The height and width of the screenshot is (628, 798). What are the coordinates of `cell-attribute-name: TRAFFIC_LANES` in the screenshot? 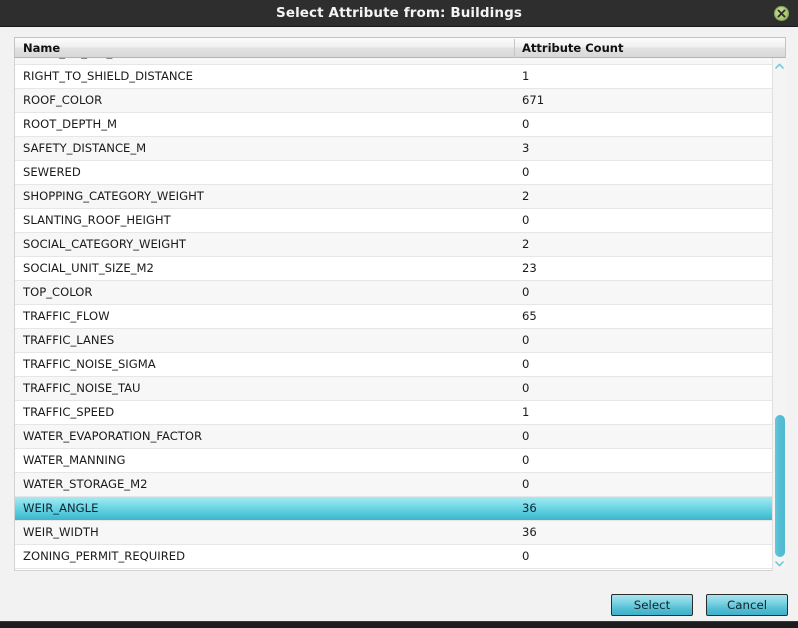 It's located at (69, 340).